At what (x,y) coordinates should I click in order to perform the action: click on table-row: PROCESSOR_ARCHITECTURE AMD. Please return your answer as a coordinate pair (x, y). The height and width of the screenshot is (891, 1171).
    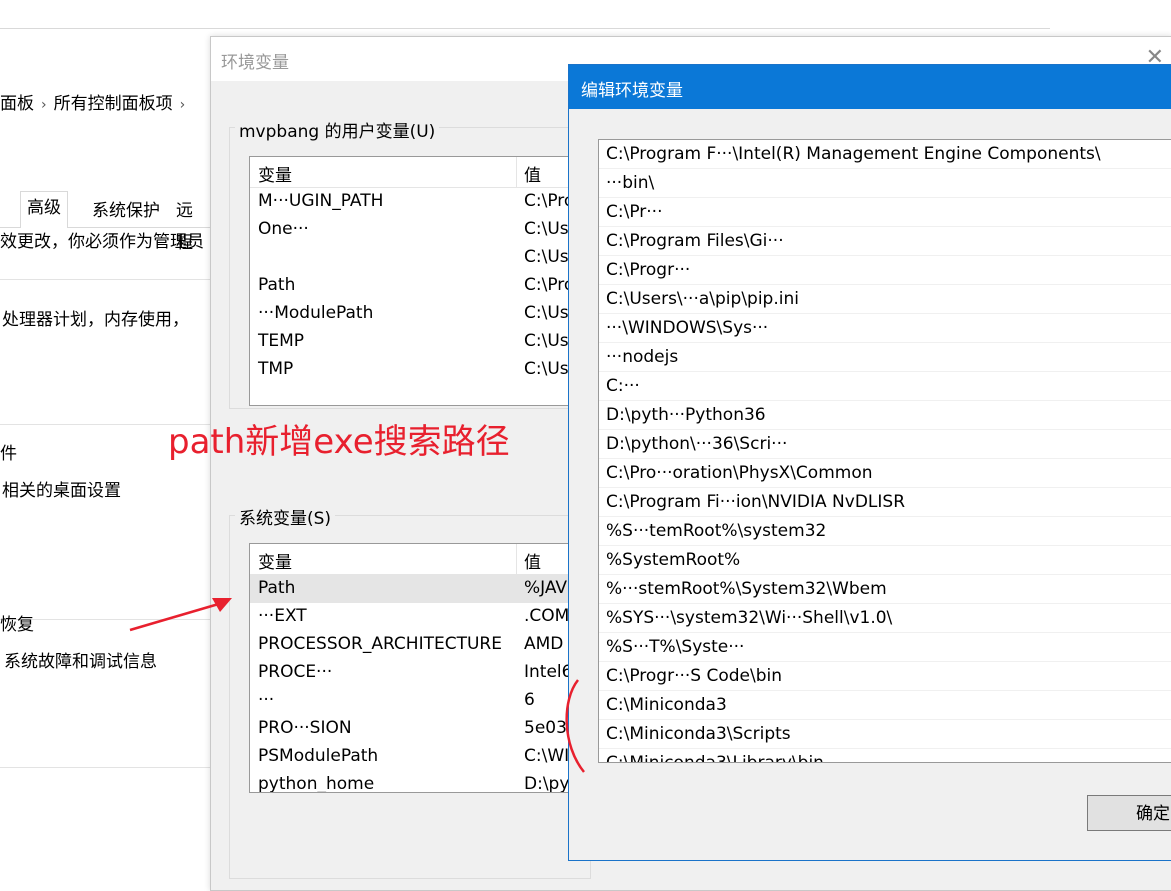
    Looking at the image, I should click on (420, 645).